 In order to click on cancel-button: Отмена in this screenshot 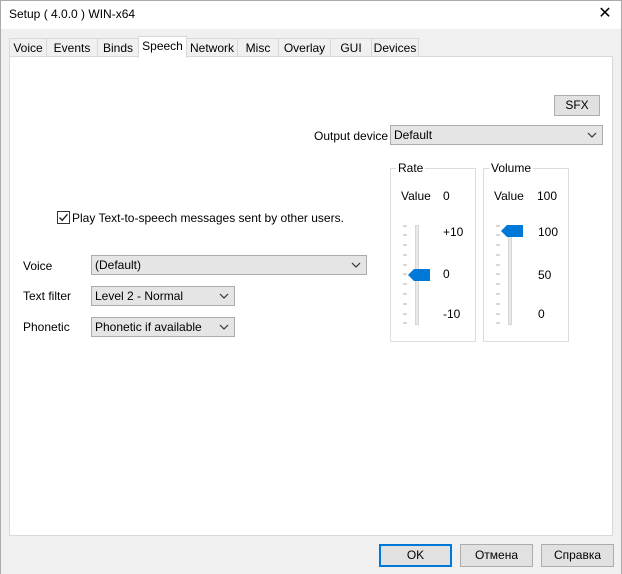, I will do `click(496, 555)`.